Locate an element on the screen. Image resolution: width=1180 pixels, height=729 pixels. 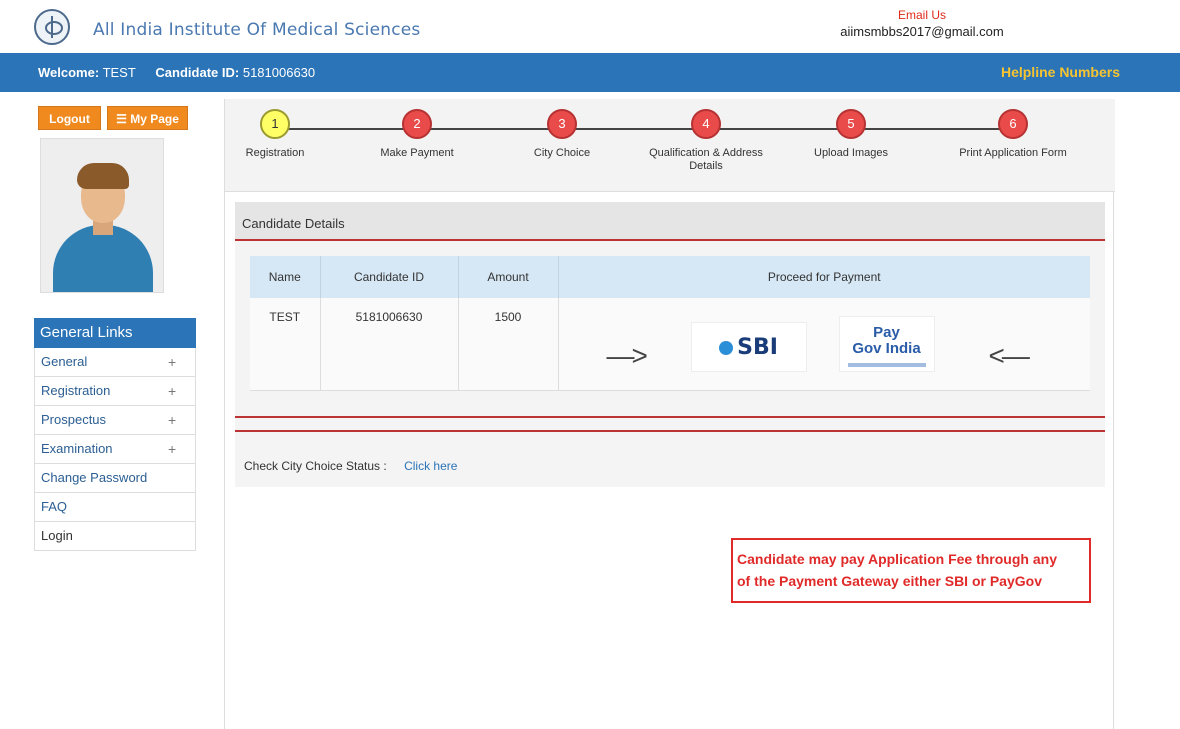
welcome-info: Welcome: TEST Candidate ID: 5181006630 is located at coordinates (176, 72).